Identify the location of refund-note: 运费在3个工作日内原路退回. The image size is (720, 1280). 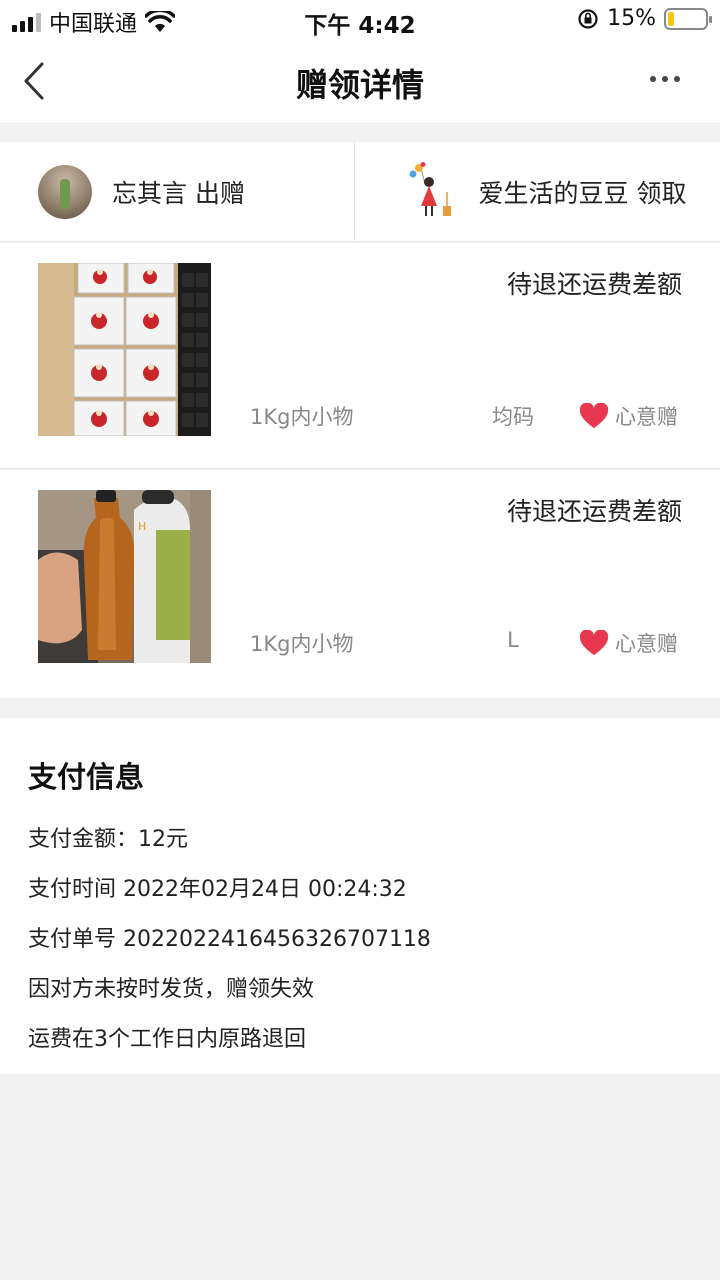
(167, 1039).